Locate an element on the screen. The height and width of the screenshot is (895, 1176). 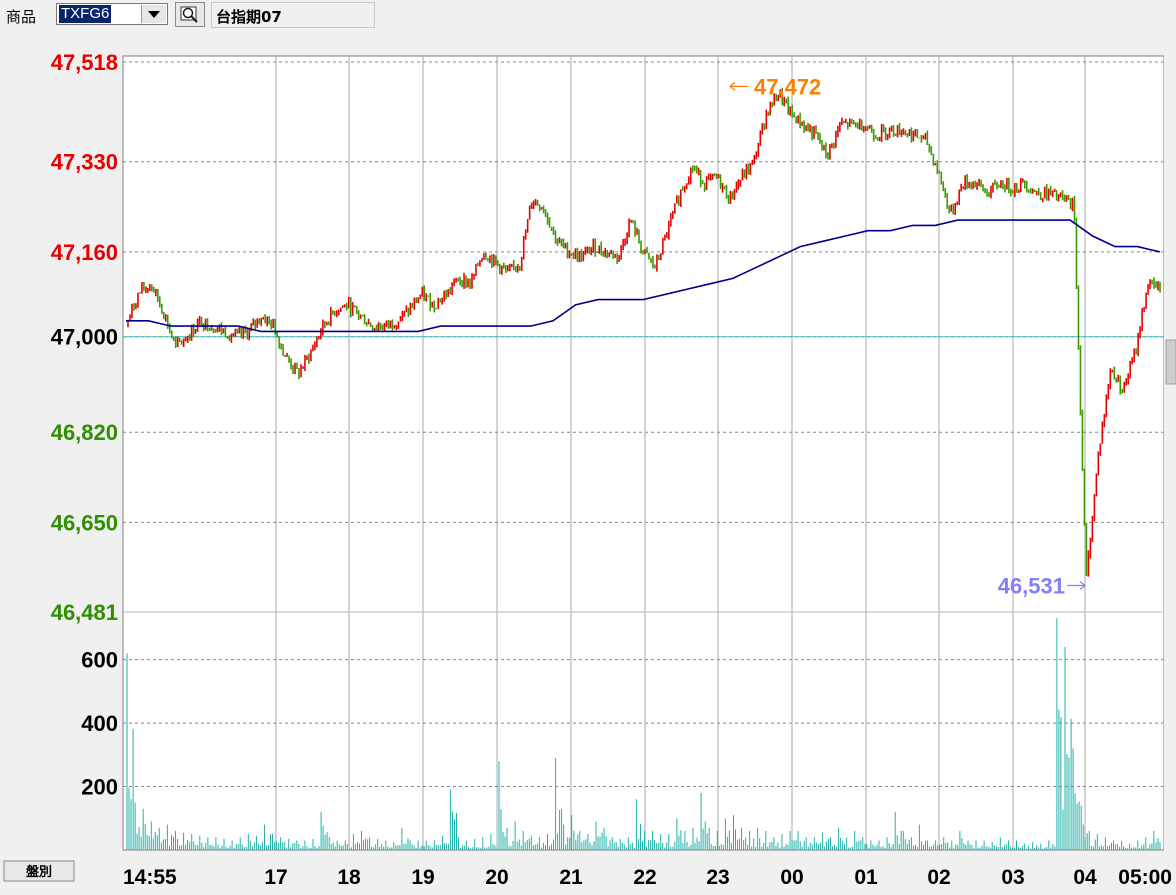
low-label: 46,531 is located at coordinates (1031, 585).